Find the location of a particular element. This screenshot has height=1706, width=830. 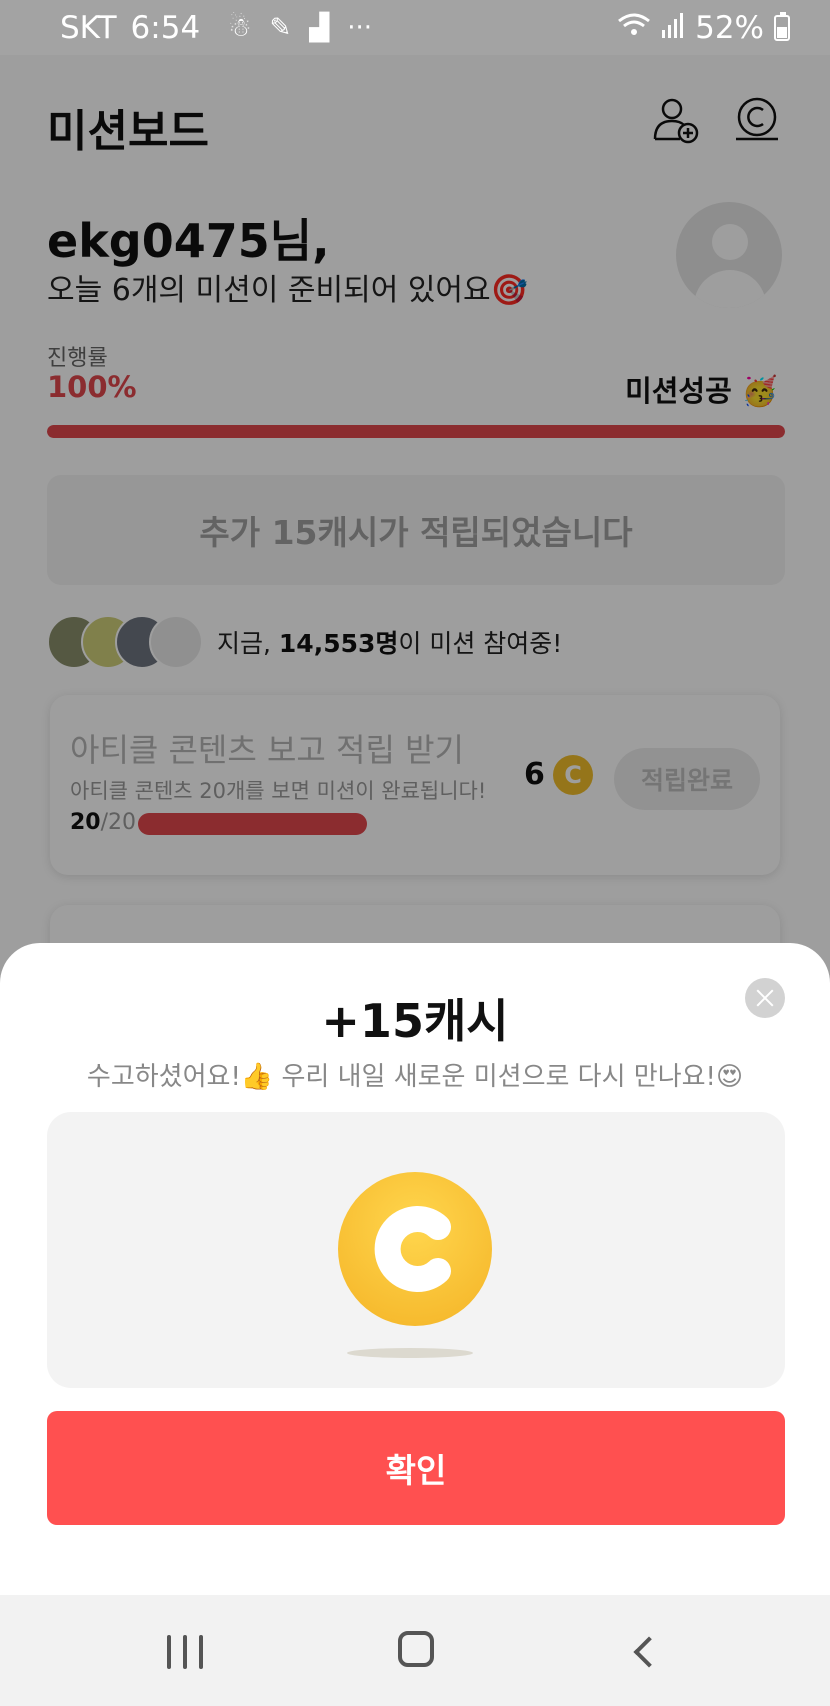

carrier: SKT is located at coordinates (88, 27).